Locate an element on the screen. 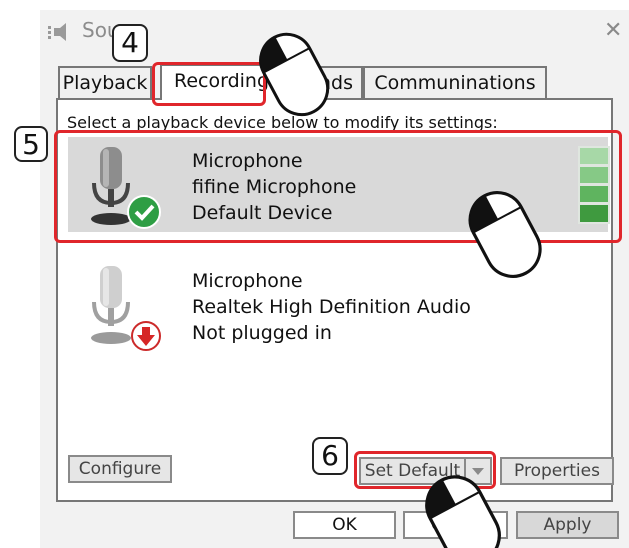 The height and width of the screenshot is (548, 629). device-status: Not plugged in is located at coordinates (262, 333).